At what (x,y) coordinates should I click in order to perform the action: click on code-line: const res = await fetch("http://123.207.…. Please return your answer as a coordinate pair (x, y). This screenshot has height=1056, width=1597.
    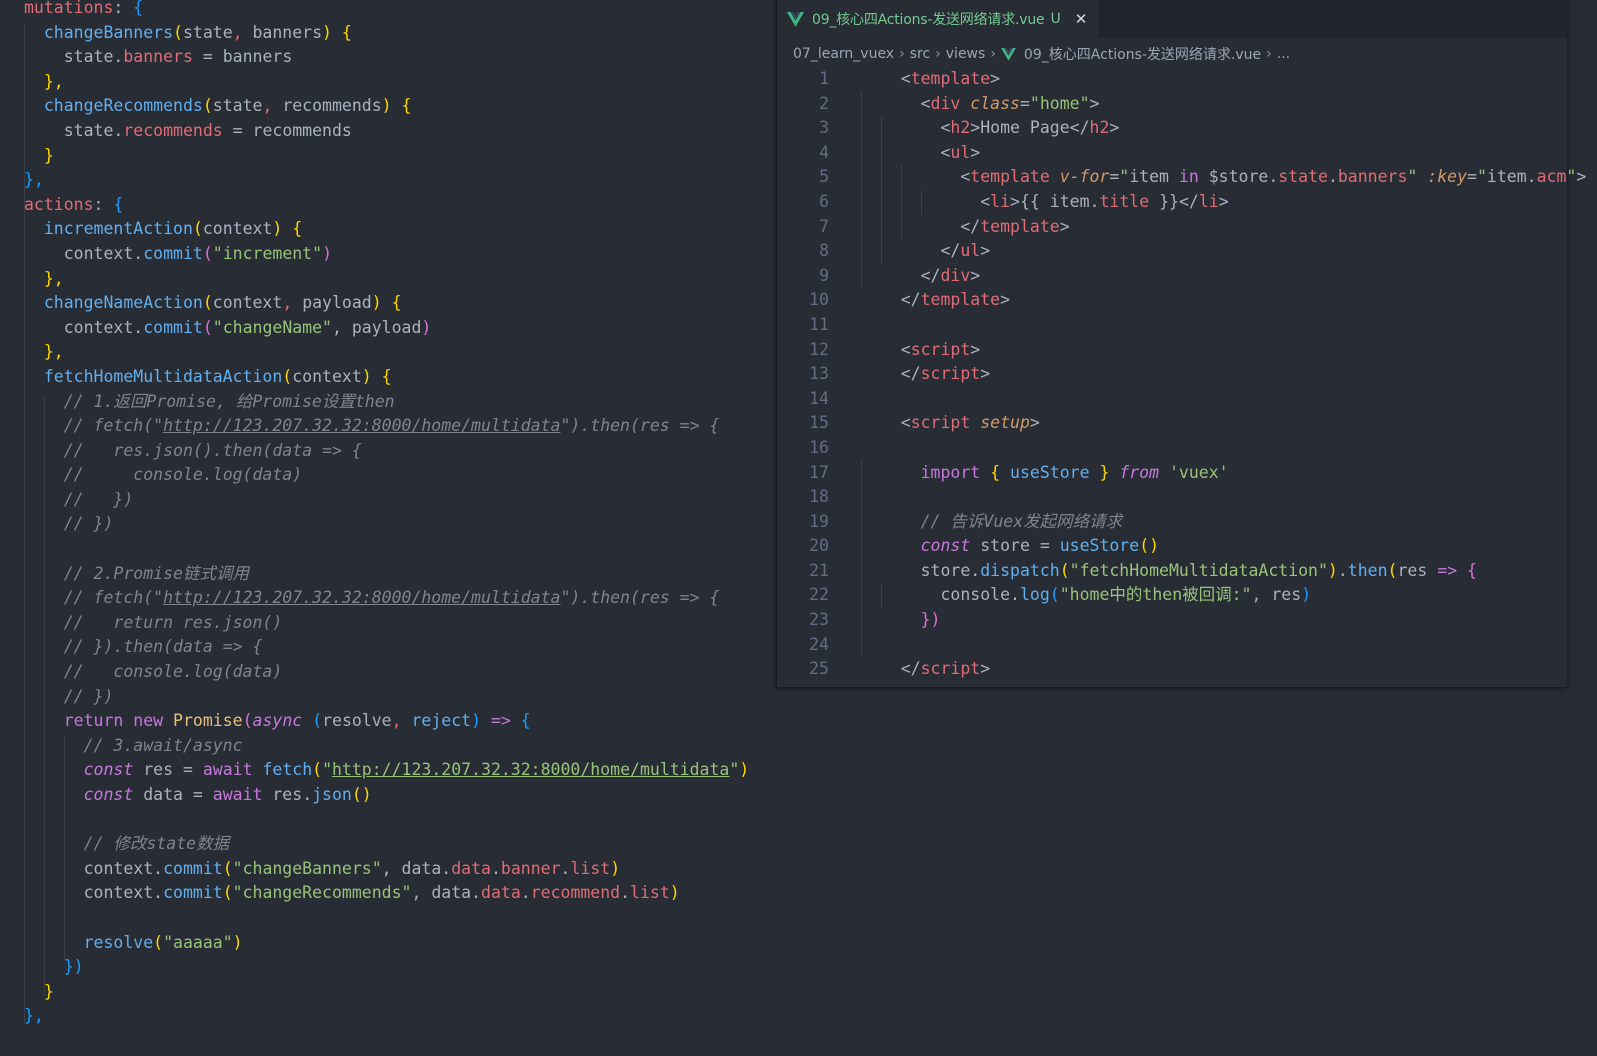
    Looking at the image, I should click on (387, 770).